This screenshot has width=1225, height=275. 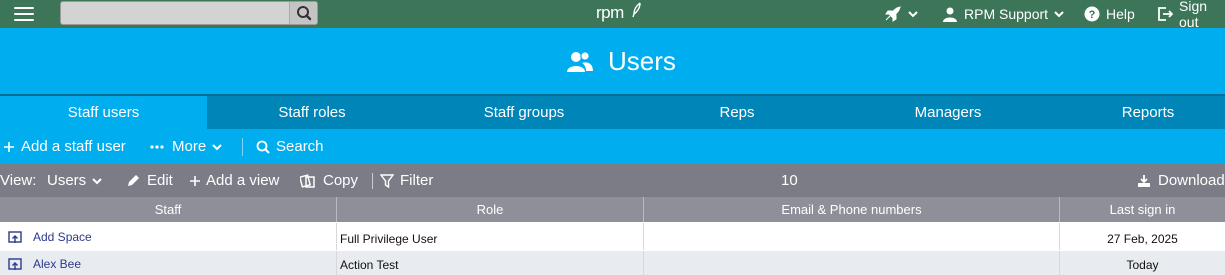 I want to click on staff-cell: Alex Bee, so click(x=168, y=263).